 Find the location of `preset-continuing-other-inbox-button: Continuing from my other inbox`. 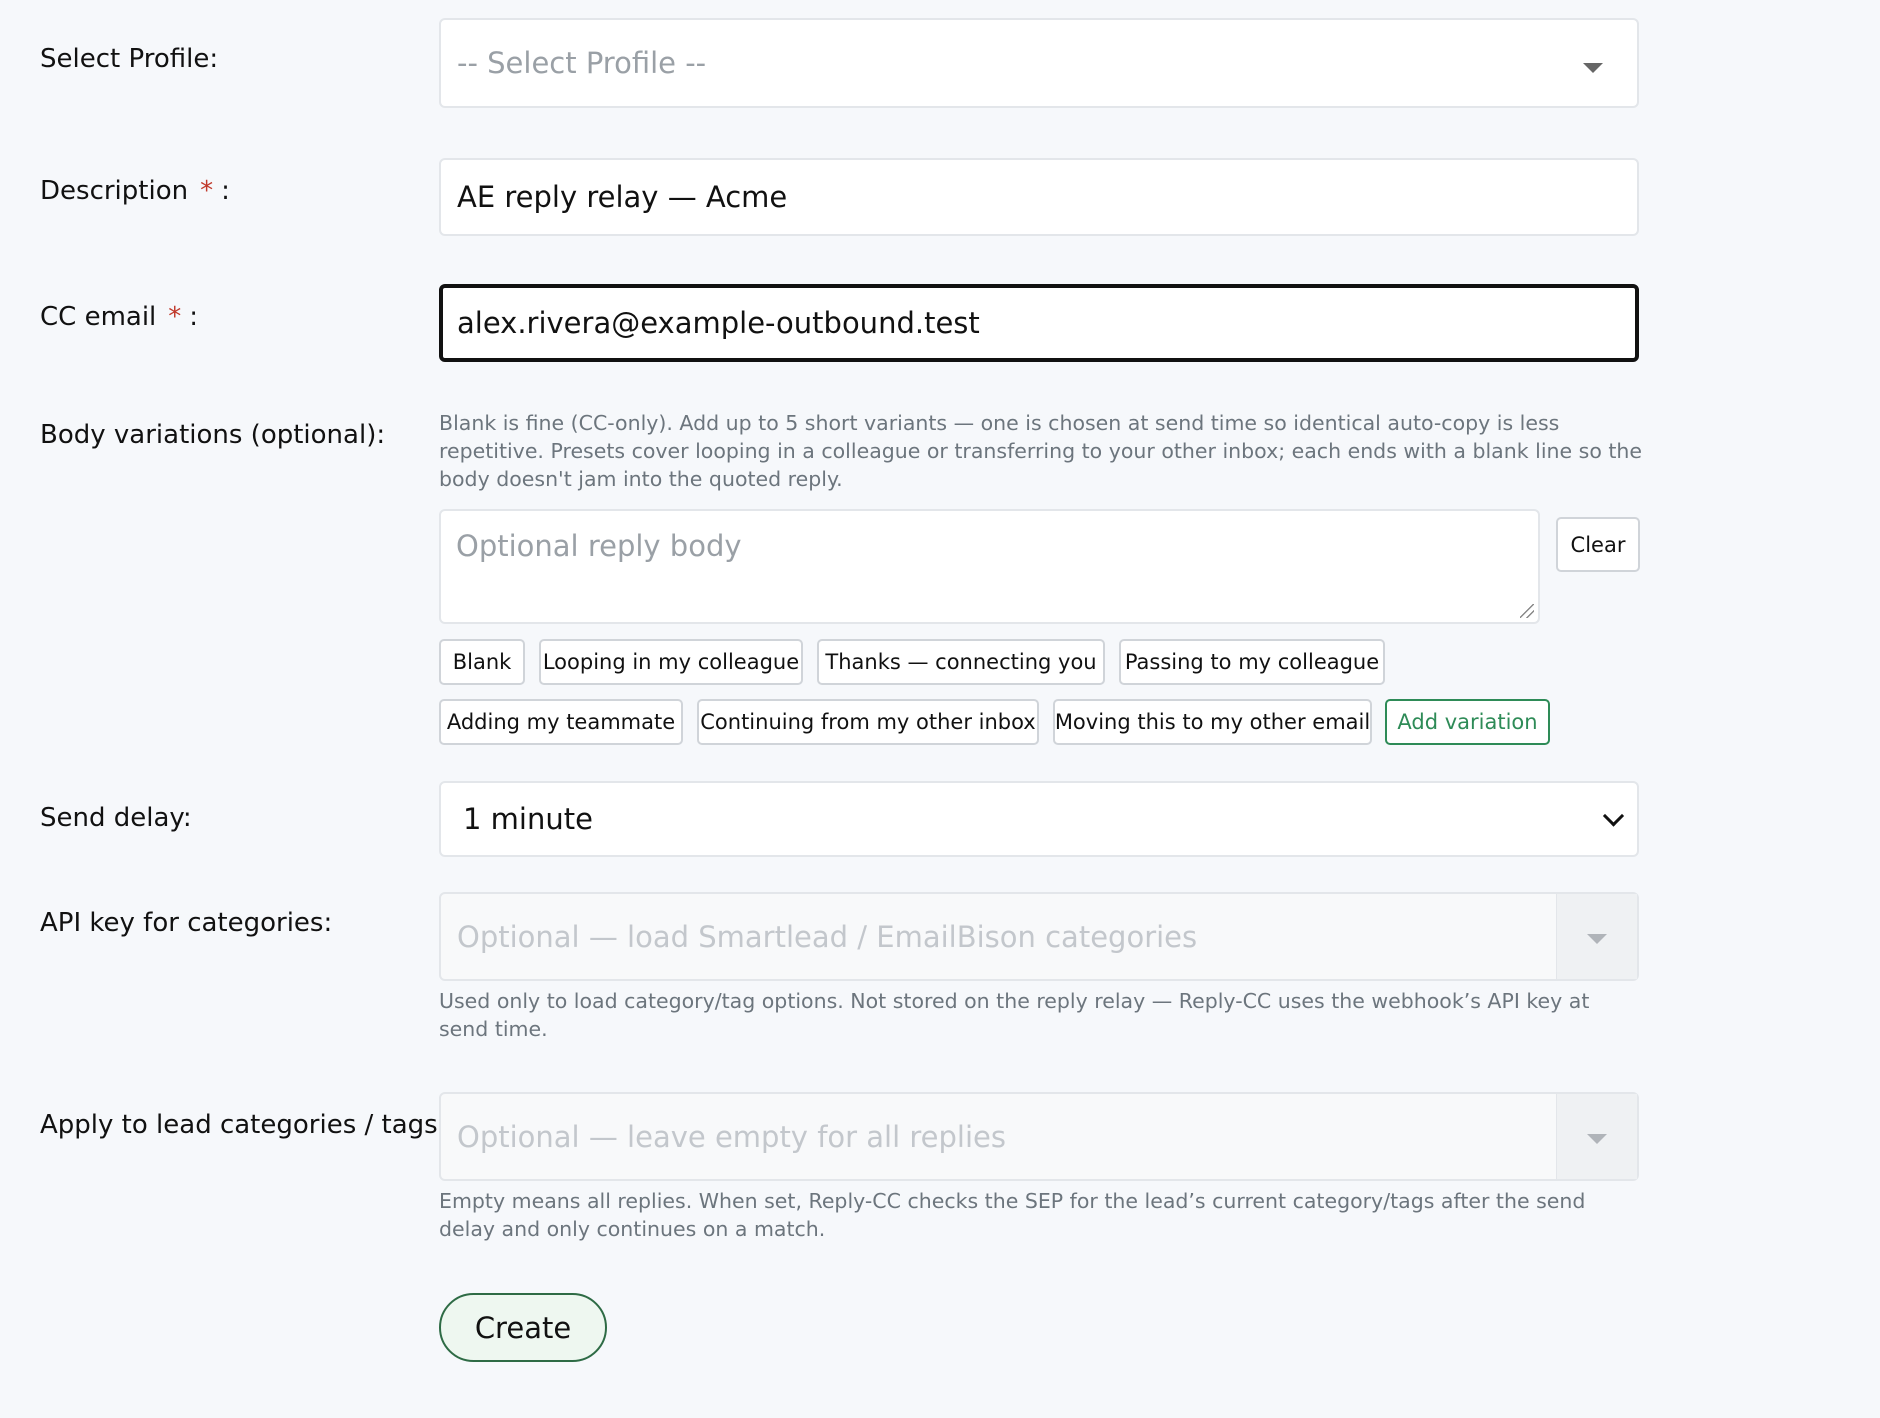

preset-continuing-other-inbox-button: Continuing from my other inbox is located at coordinates (868, 722).